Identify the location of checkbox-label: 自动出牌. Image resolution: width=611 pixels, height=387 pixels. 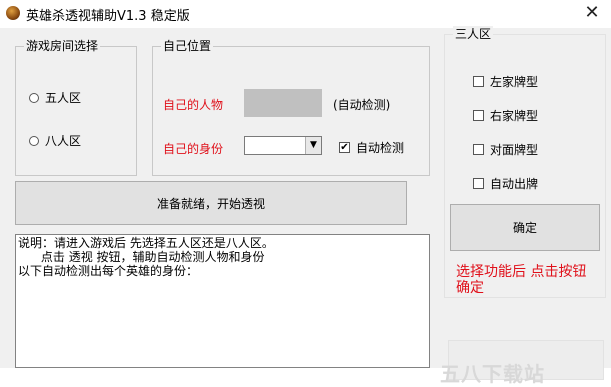
(514, 184).